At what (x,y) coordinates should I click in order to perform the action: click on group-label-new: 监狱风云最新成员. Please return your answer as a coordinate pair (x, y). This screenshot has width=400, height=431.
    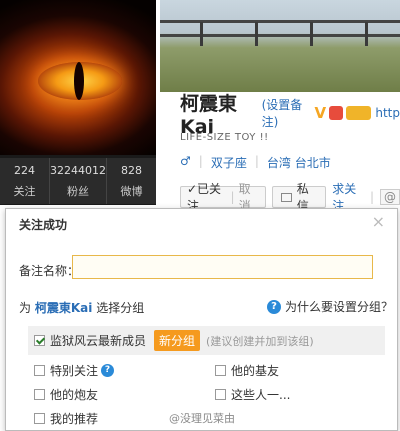
    Looking at the image, I should click on (98, 341).